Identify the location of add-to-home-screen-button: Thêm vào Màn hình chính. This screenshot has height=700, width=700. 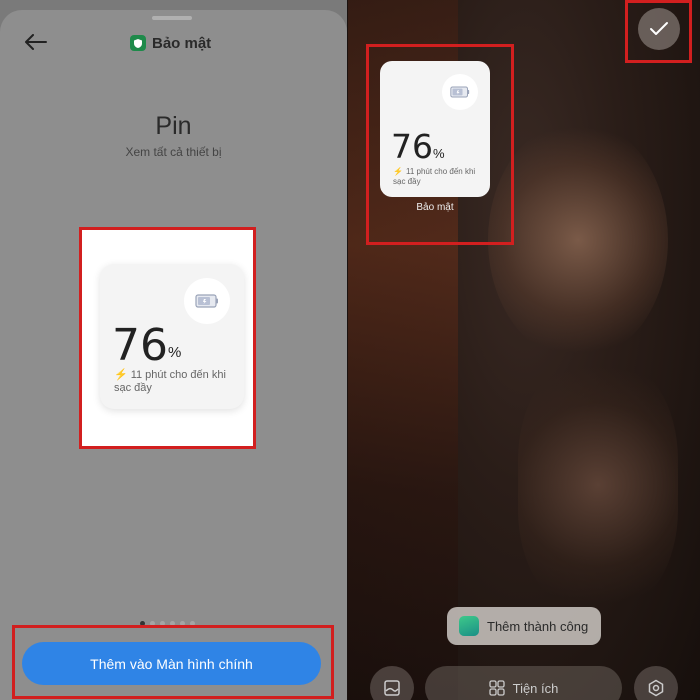
(171, 663).